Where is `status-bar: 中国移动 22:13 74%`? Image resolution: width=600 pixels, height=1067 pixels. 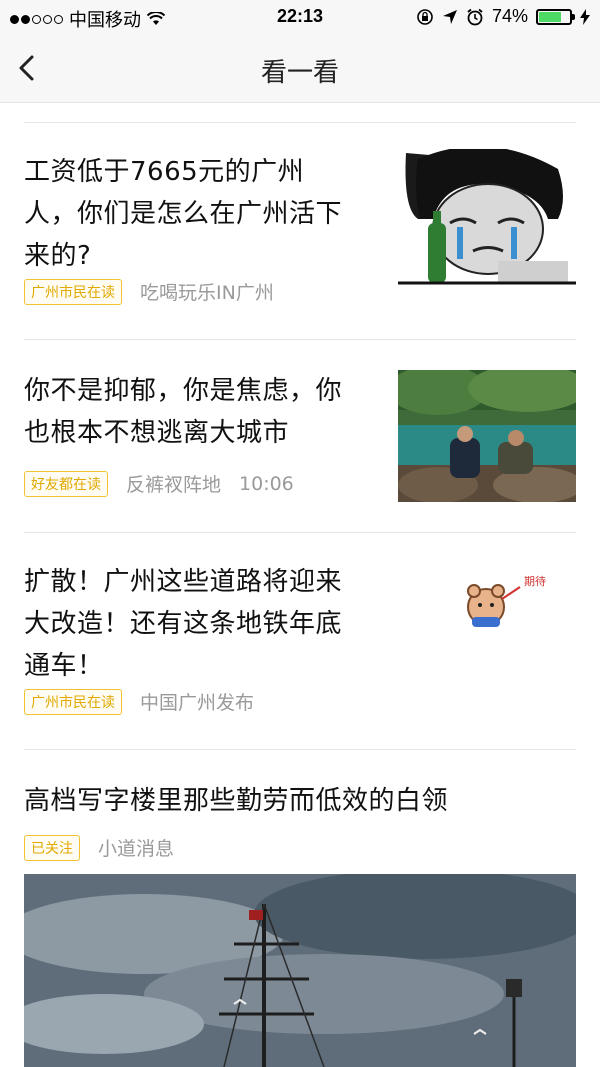 status-bar: 中国移动 22:13 74% is located at coordinates (300, 17).